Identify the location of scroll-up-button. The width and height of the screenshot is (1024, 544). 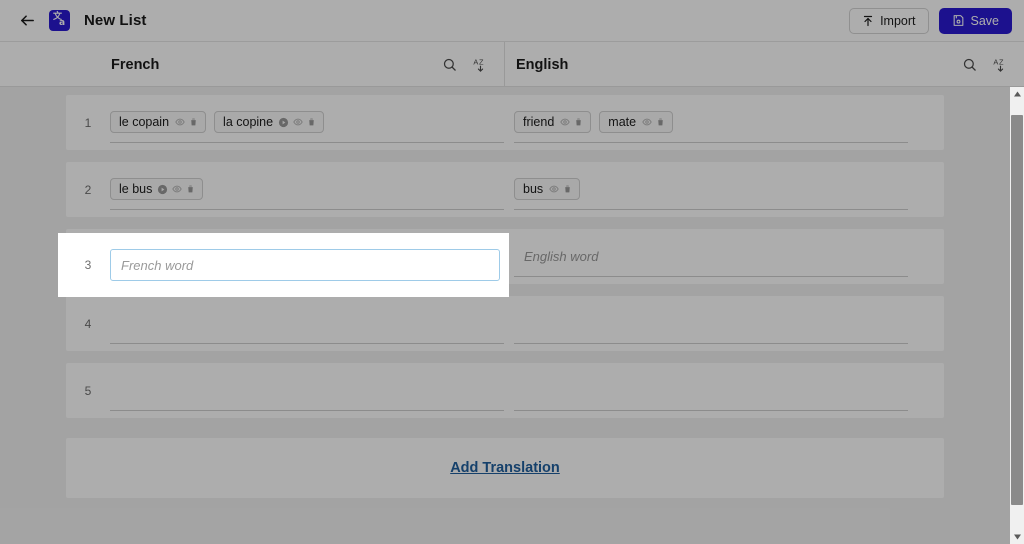
(1017, 94).